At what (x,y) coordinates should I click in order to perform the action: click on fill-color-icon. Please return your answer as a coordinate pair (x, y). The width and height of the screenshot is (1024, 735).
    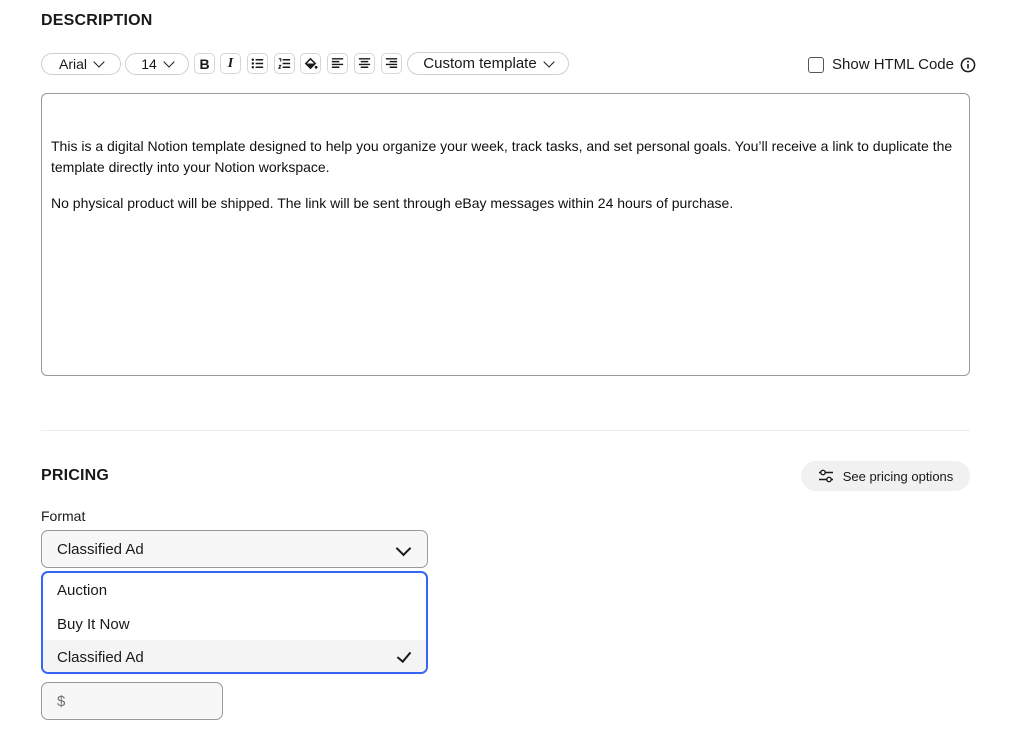
    Looking at the image, I should click on (311, 63).